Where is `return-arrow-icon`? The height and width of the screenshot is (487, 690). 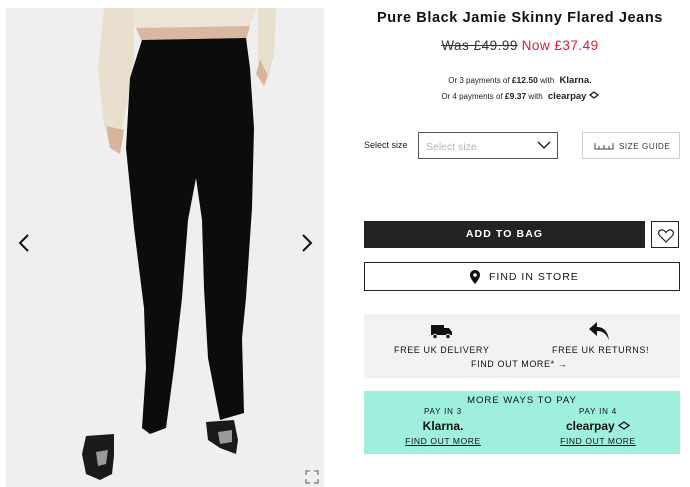 return-arrow-icon is located at coordinates (599, 331).